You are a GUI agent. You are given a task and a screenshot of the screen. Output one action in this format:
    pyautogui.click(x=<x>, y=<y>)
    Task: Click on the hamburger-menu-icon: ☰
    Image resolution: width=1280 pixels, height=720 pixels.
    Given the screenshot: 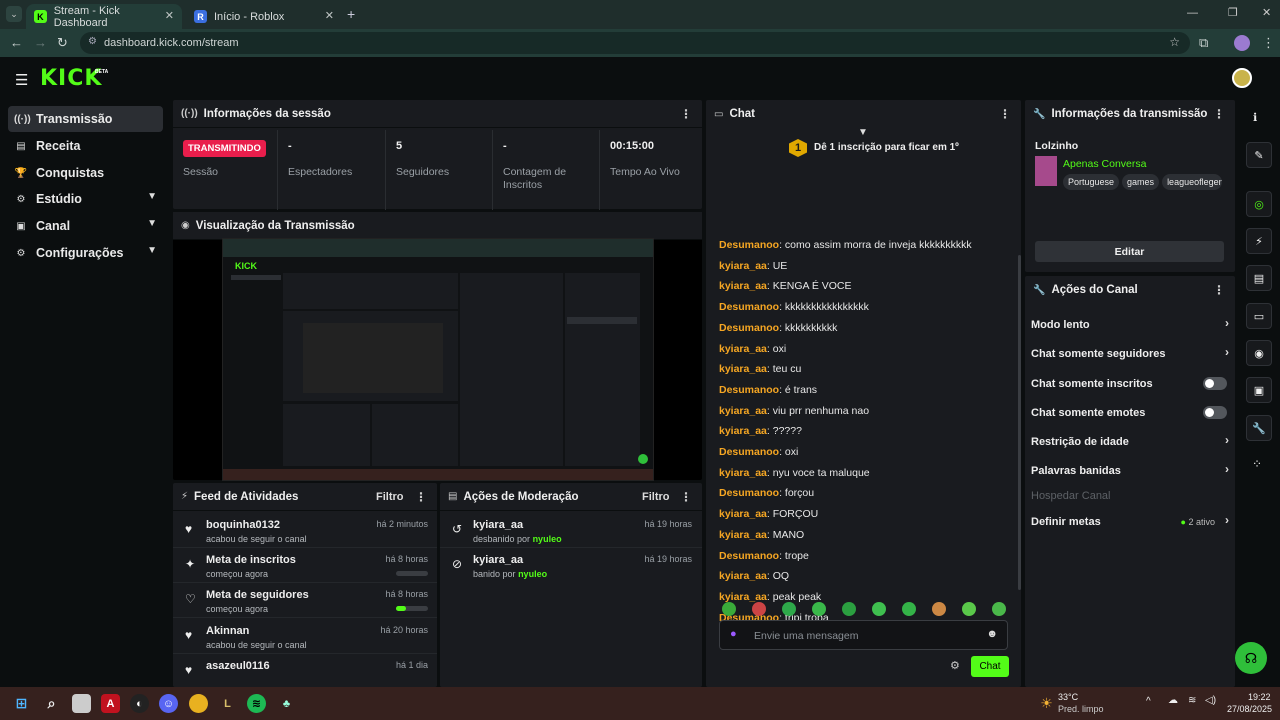 What is the action you would take?
    pyautogui.click(x=21, y=80)
    